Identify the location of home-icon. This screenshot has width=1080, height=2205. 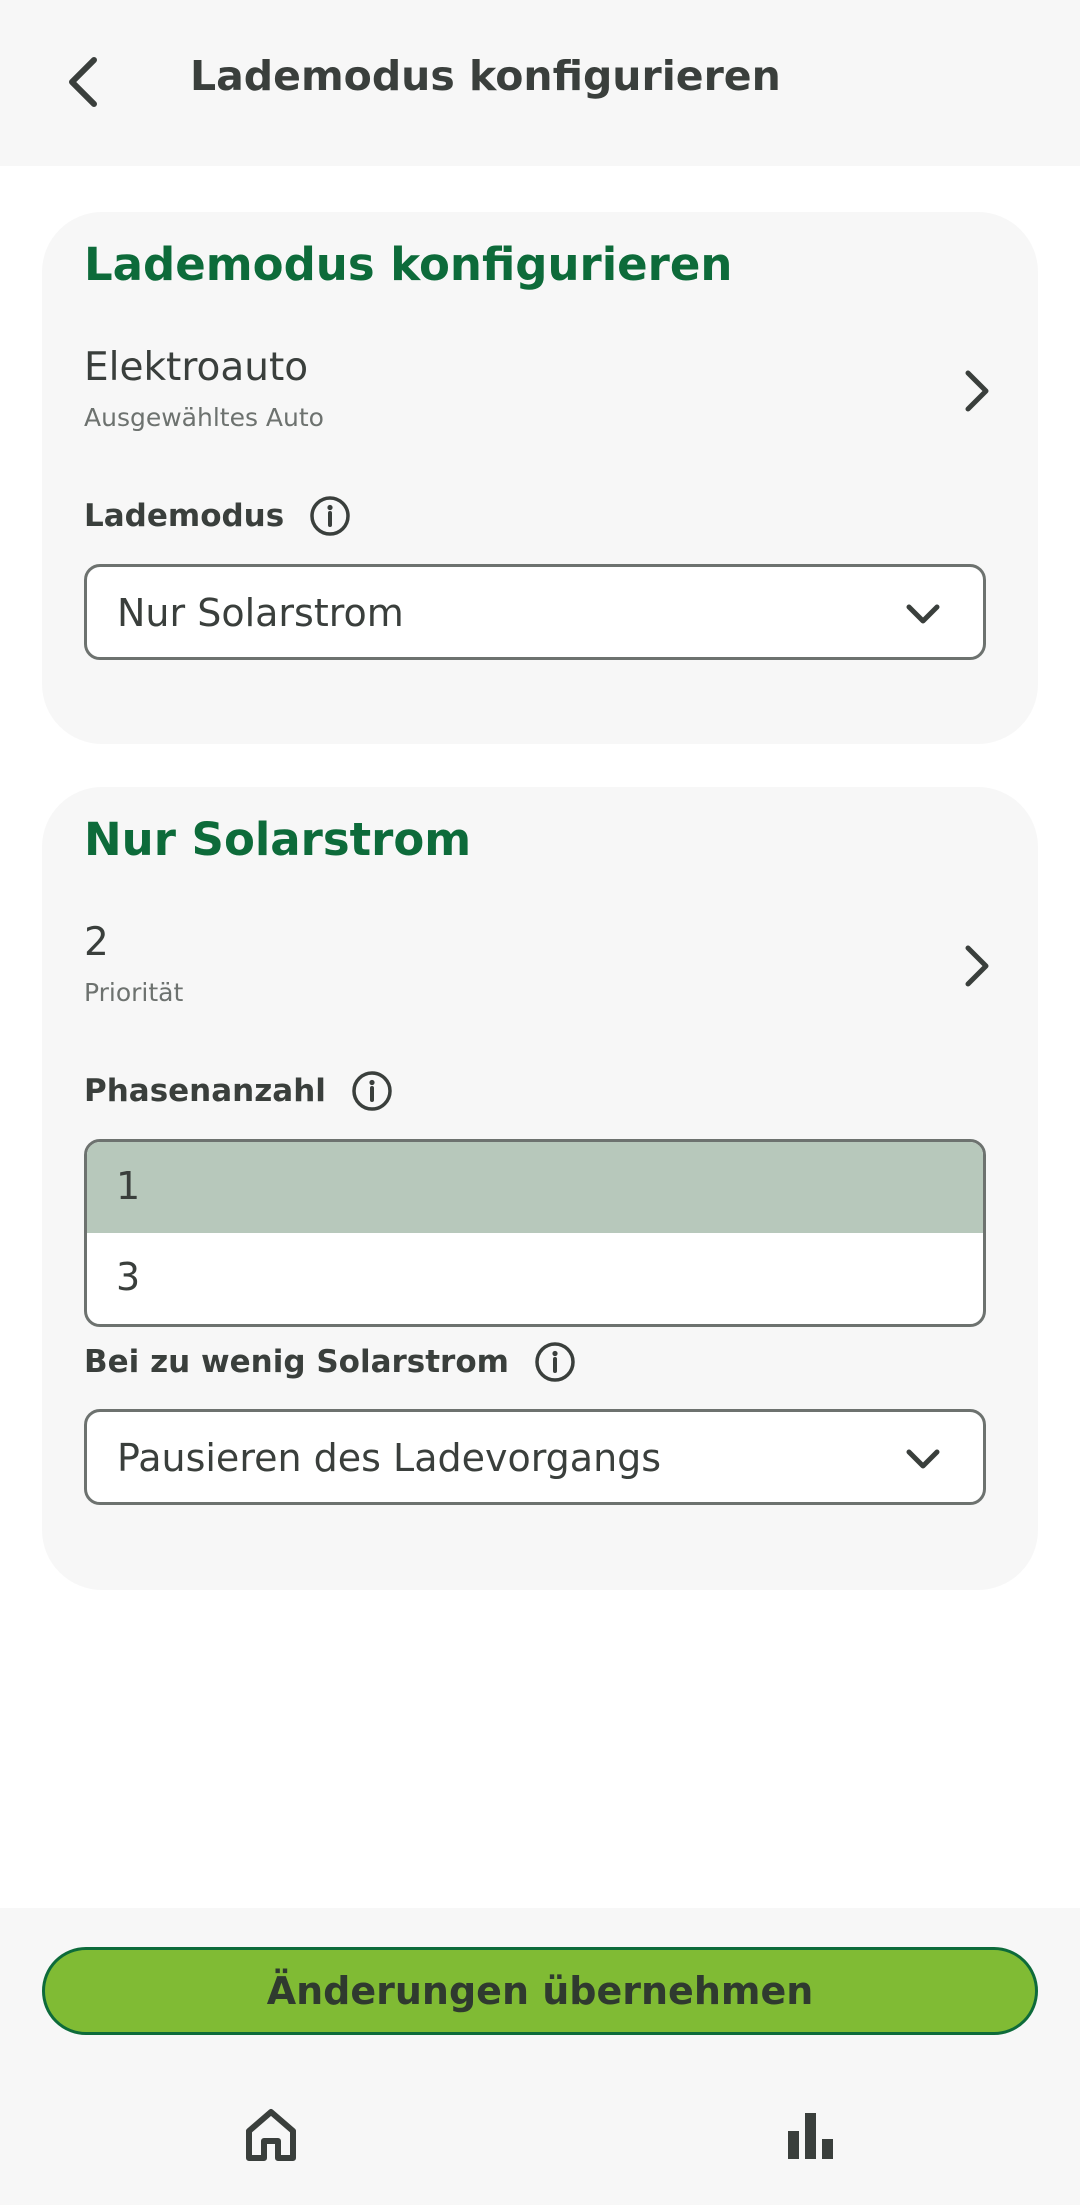
(271, 2135).